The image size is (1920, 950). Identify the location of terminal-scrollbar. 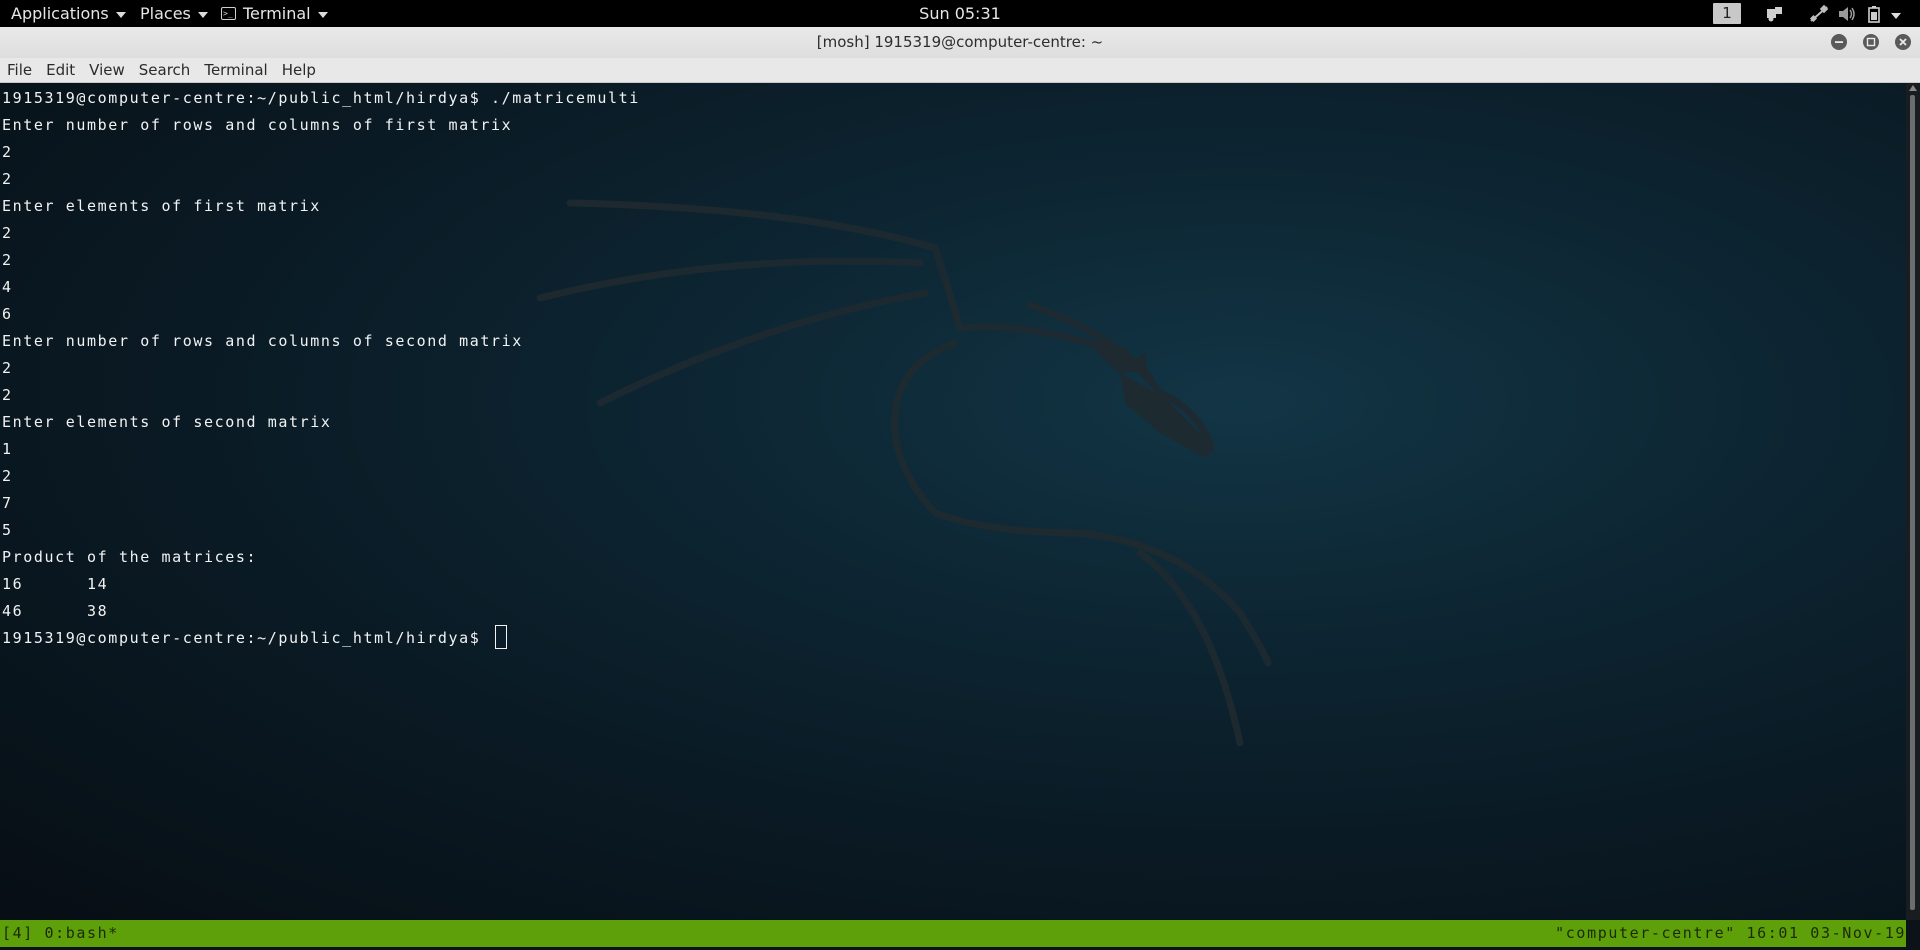
(1913, 501).